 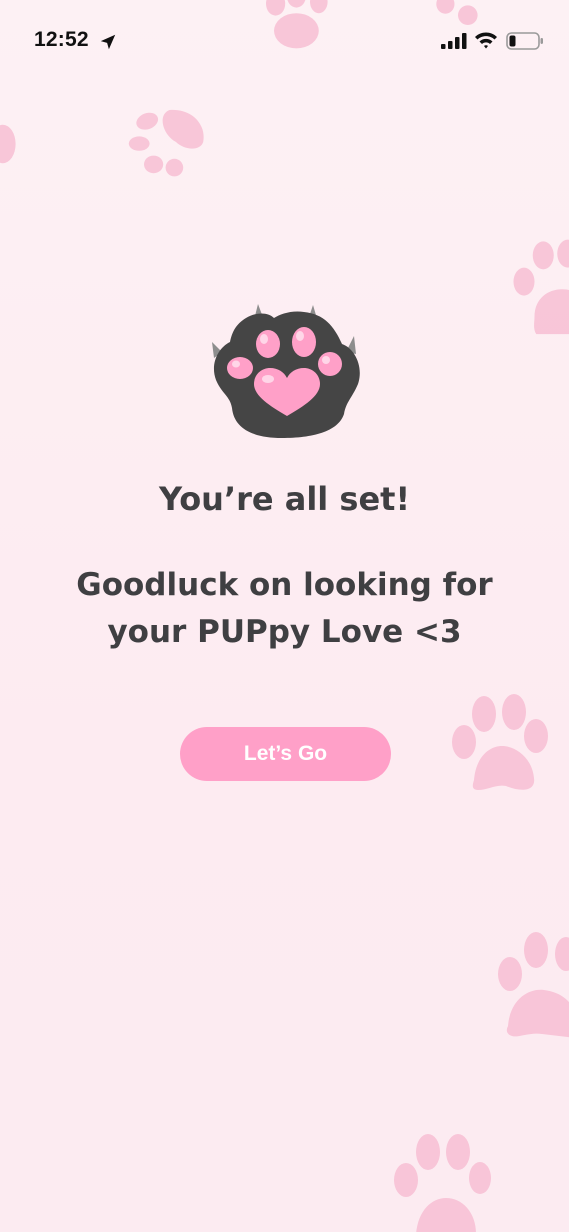 I want to click on lets-go-button: Let’s Go, so click(x=285, y=754).